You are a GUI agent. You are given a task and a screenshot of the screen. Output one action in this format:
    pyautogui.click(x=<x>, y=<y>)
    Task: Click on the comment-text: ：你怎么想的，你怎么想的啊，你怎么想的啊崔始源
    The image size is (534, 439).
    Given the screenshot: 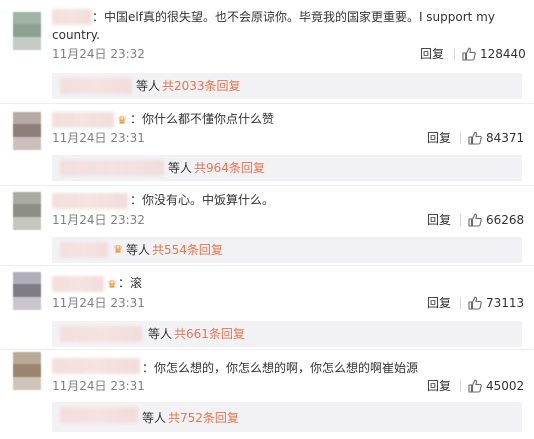 What is the action you would take?
    pyautogui.click(x=280, y=368)
    